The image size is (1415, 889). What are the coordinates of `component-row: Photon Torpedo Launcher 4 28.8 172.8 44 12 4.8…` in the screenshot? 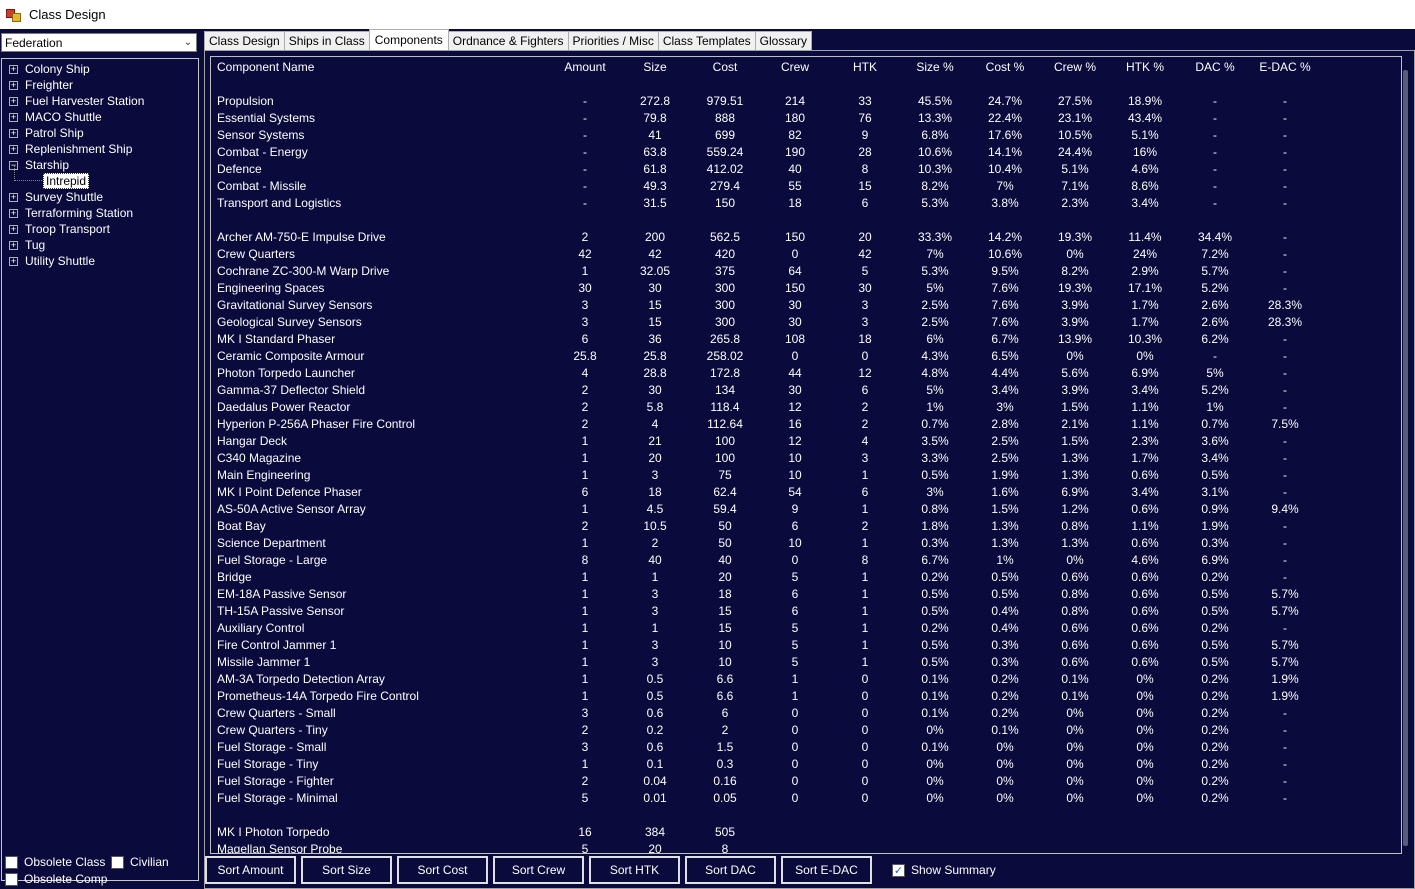 It's located at (806, 373).